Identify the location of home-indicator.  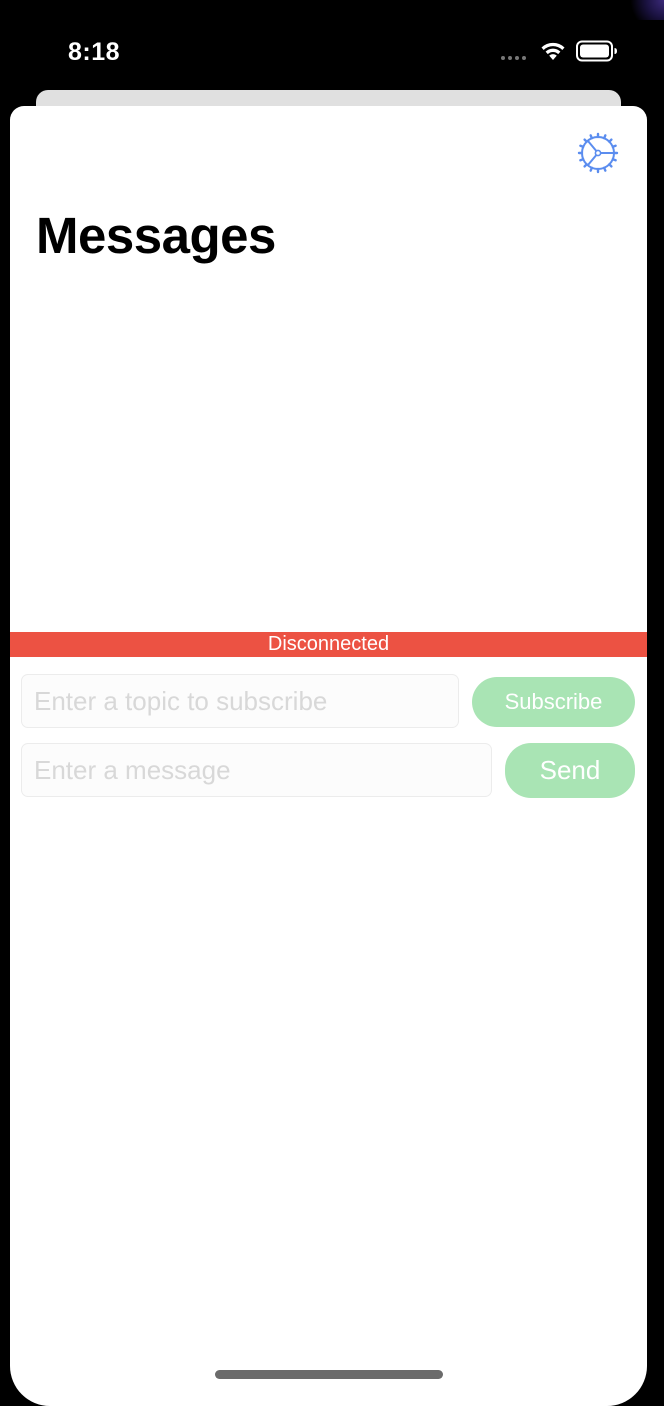
(329, 1374).